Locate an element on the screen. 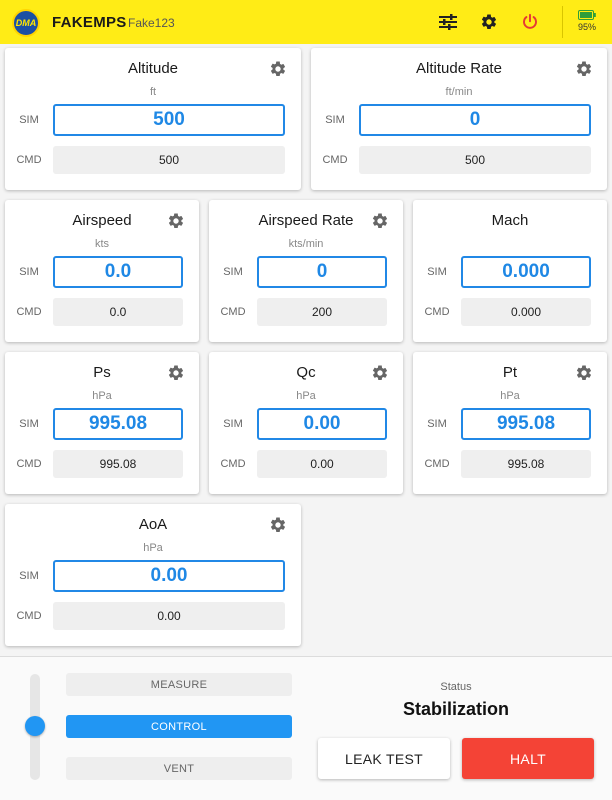  cmd-value: 0.0 is located at coordinates (118, 312).